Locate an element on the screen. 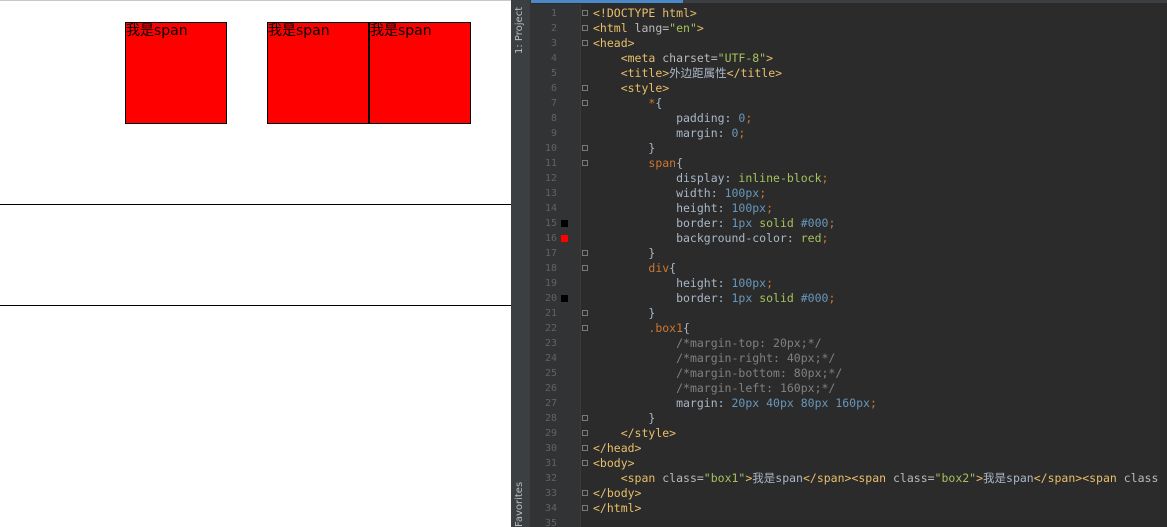 The width and height of the screenshot is (1167, 527). line-number: 14 is located at coordinates (550, 208).